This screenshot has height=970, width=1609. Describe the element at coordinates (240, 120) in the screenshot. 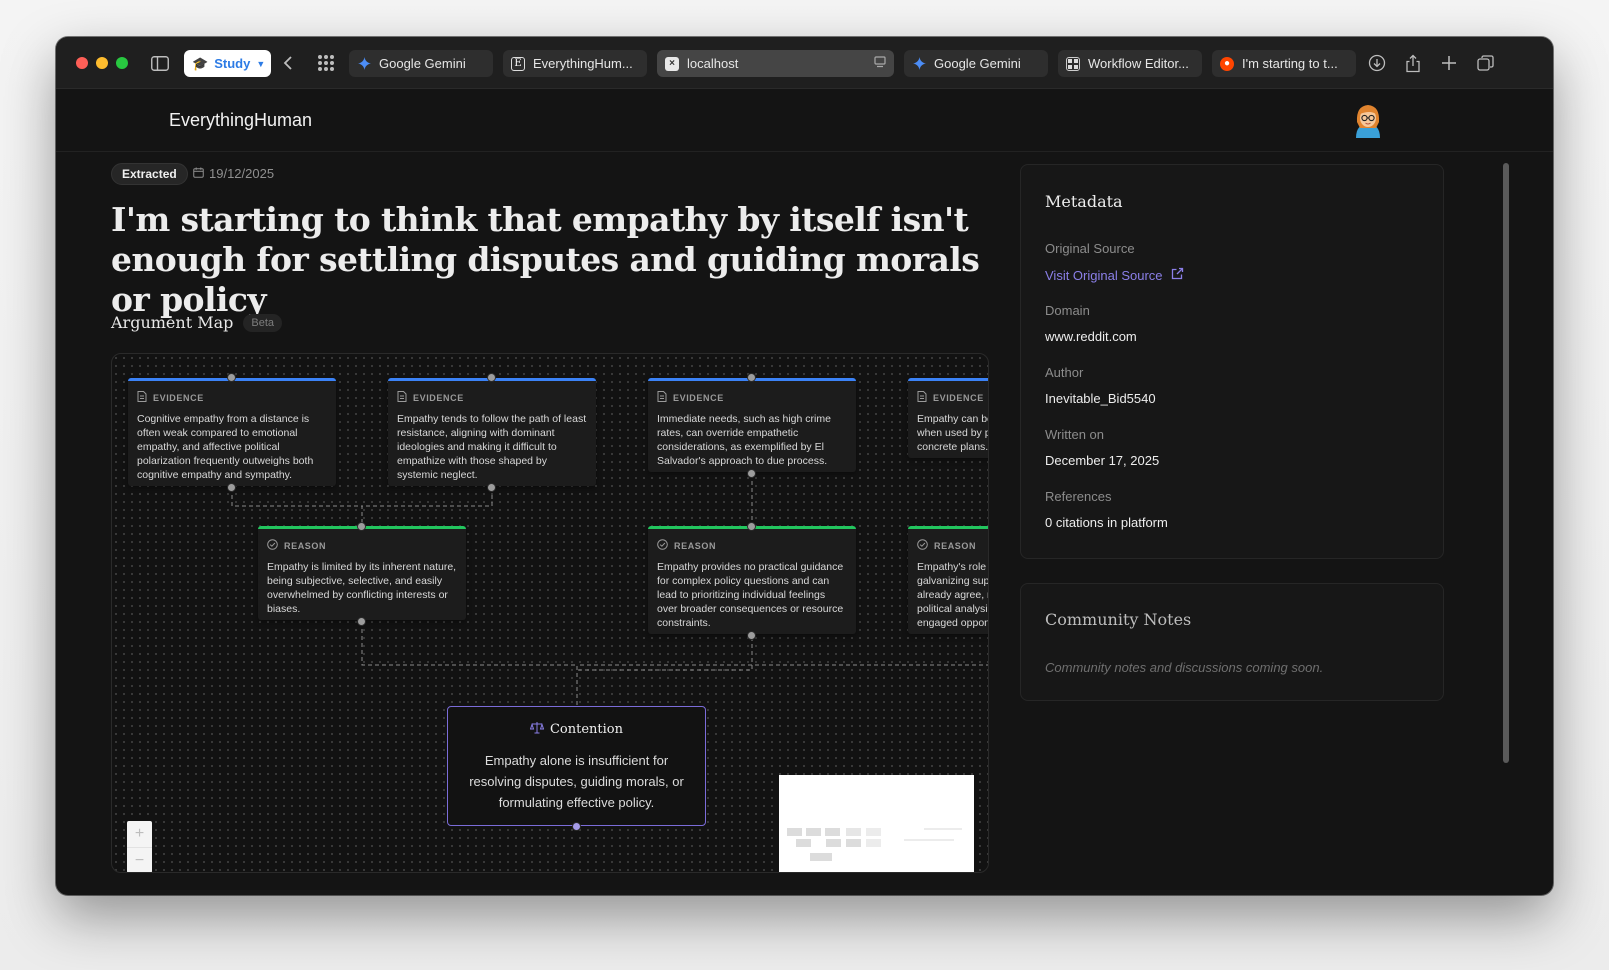

I see `app-title: EverythingHuman` at that location.